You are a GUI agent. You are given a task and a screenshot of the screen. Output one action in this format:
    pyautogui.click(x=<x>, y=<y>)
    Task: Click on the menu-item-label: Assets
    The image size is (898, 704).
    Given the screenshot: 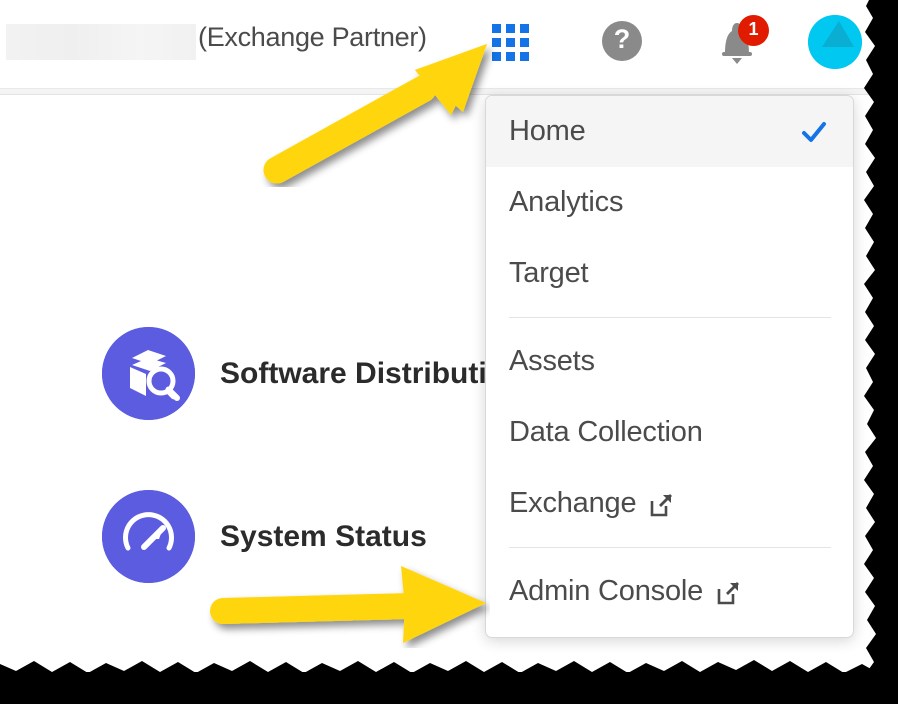 What is the action you would take?
    pyautogui.click(x=552, y=361)
    